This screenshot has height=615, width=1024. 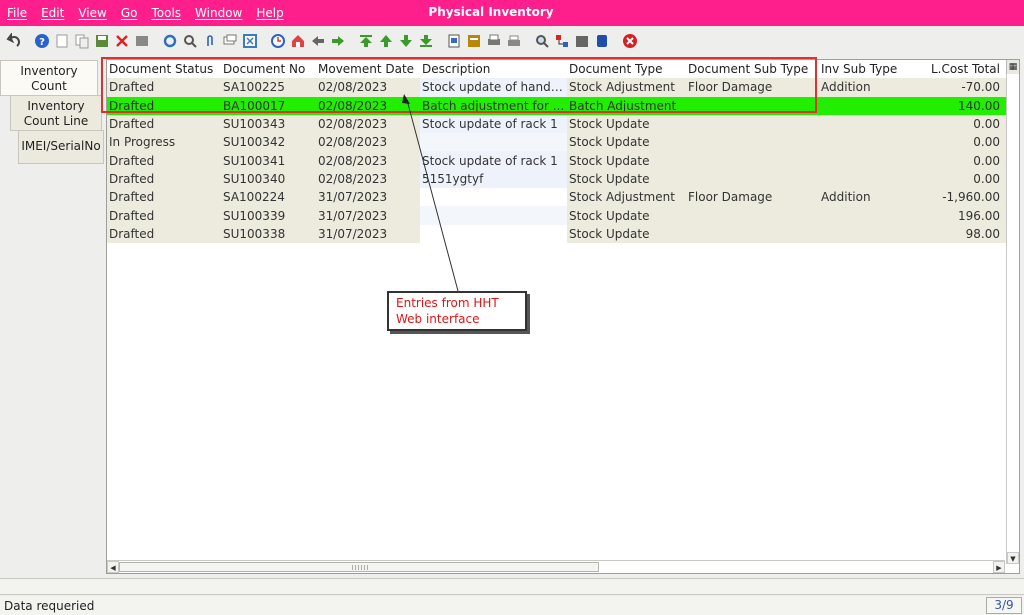 What do you see at coordinates (454, 41) in the screenshot?
I see `report-icon` at bounding box center [454, 41].